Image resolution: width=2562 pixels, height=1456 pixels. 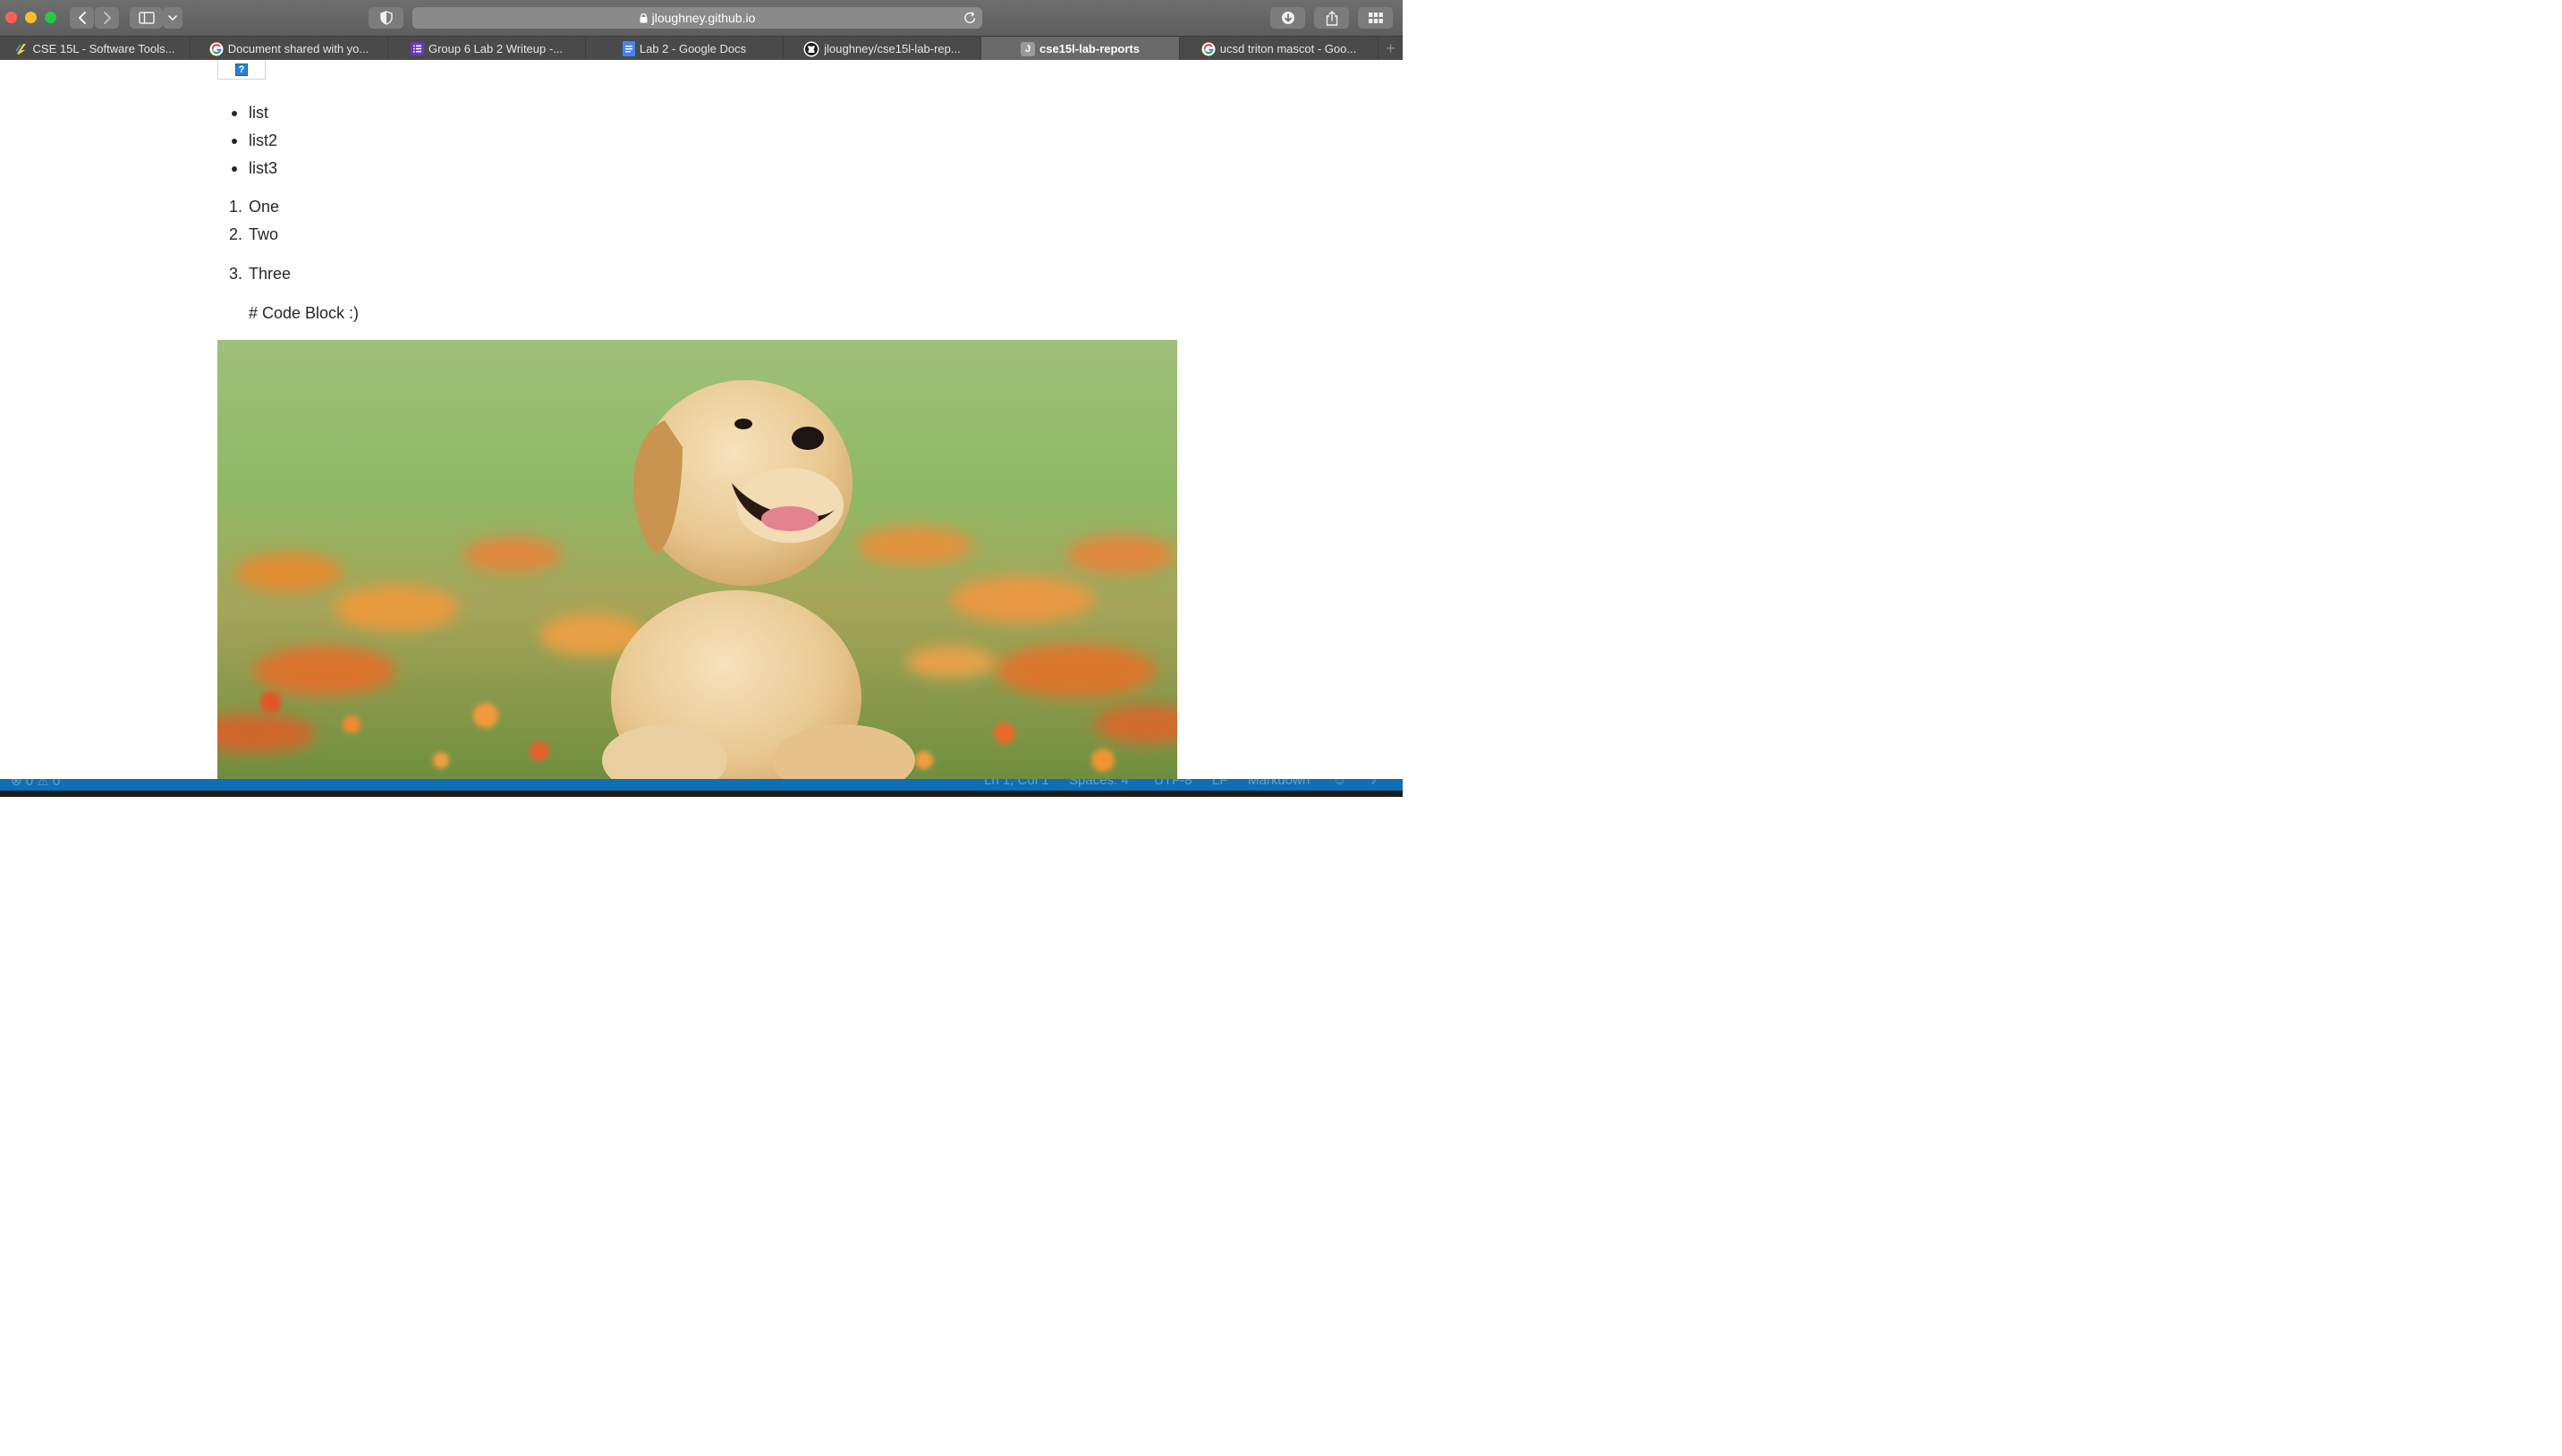 I want to click on tab-lab2-google-docs: Lab 2 - Google Docs, so click(x=685, y=49).